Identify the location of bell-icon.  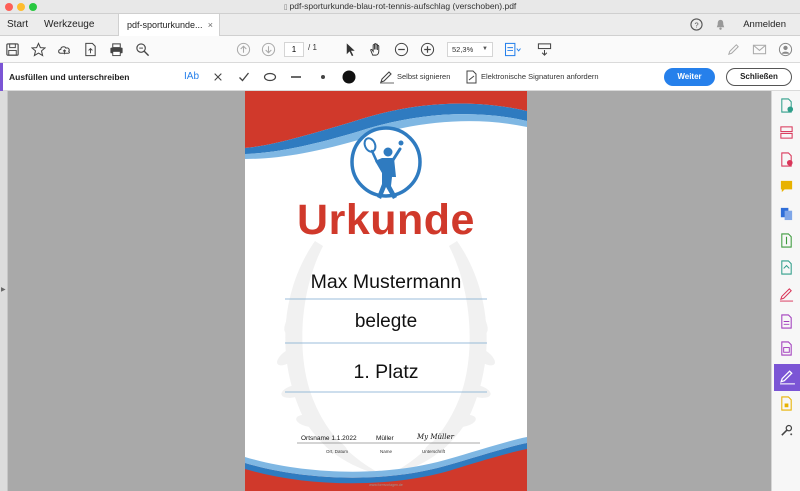
(720, 24).